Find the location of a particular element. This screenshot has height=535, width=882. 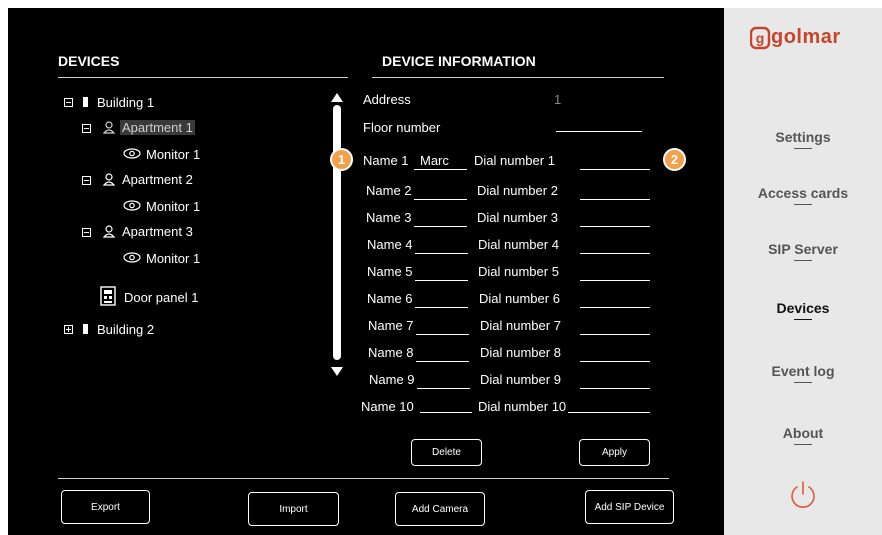

add-sip-device-button: Add SIP Device is located at coordinates (629, 507).